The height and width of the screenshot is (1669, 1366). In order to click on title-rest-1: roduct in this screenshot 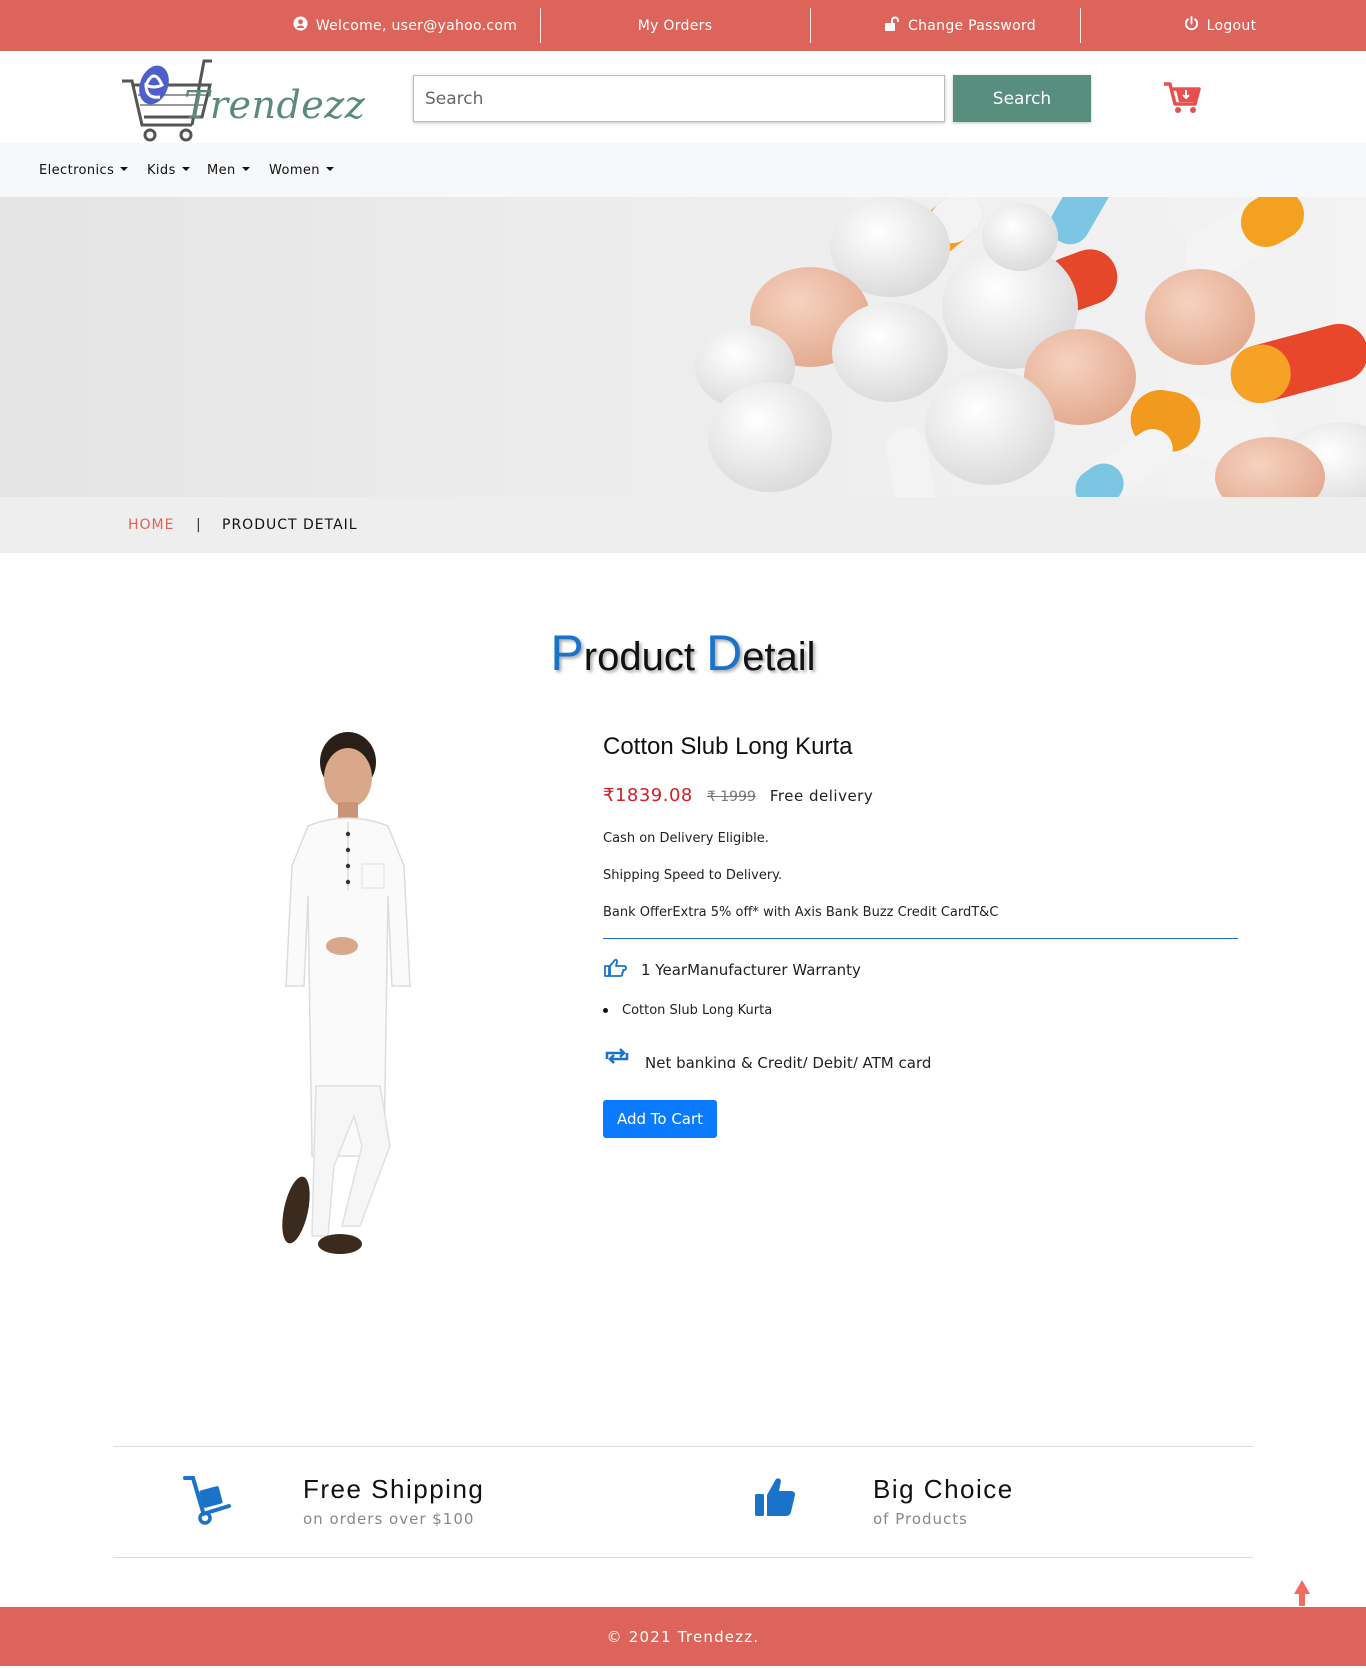, I will do `click(645, 657)`.